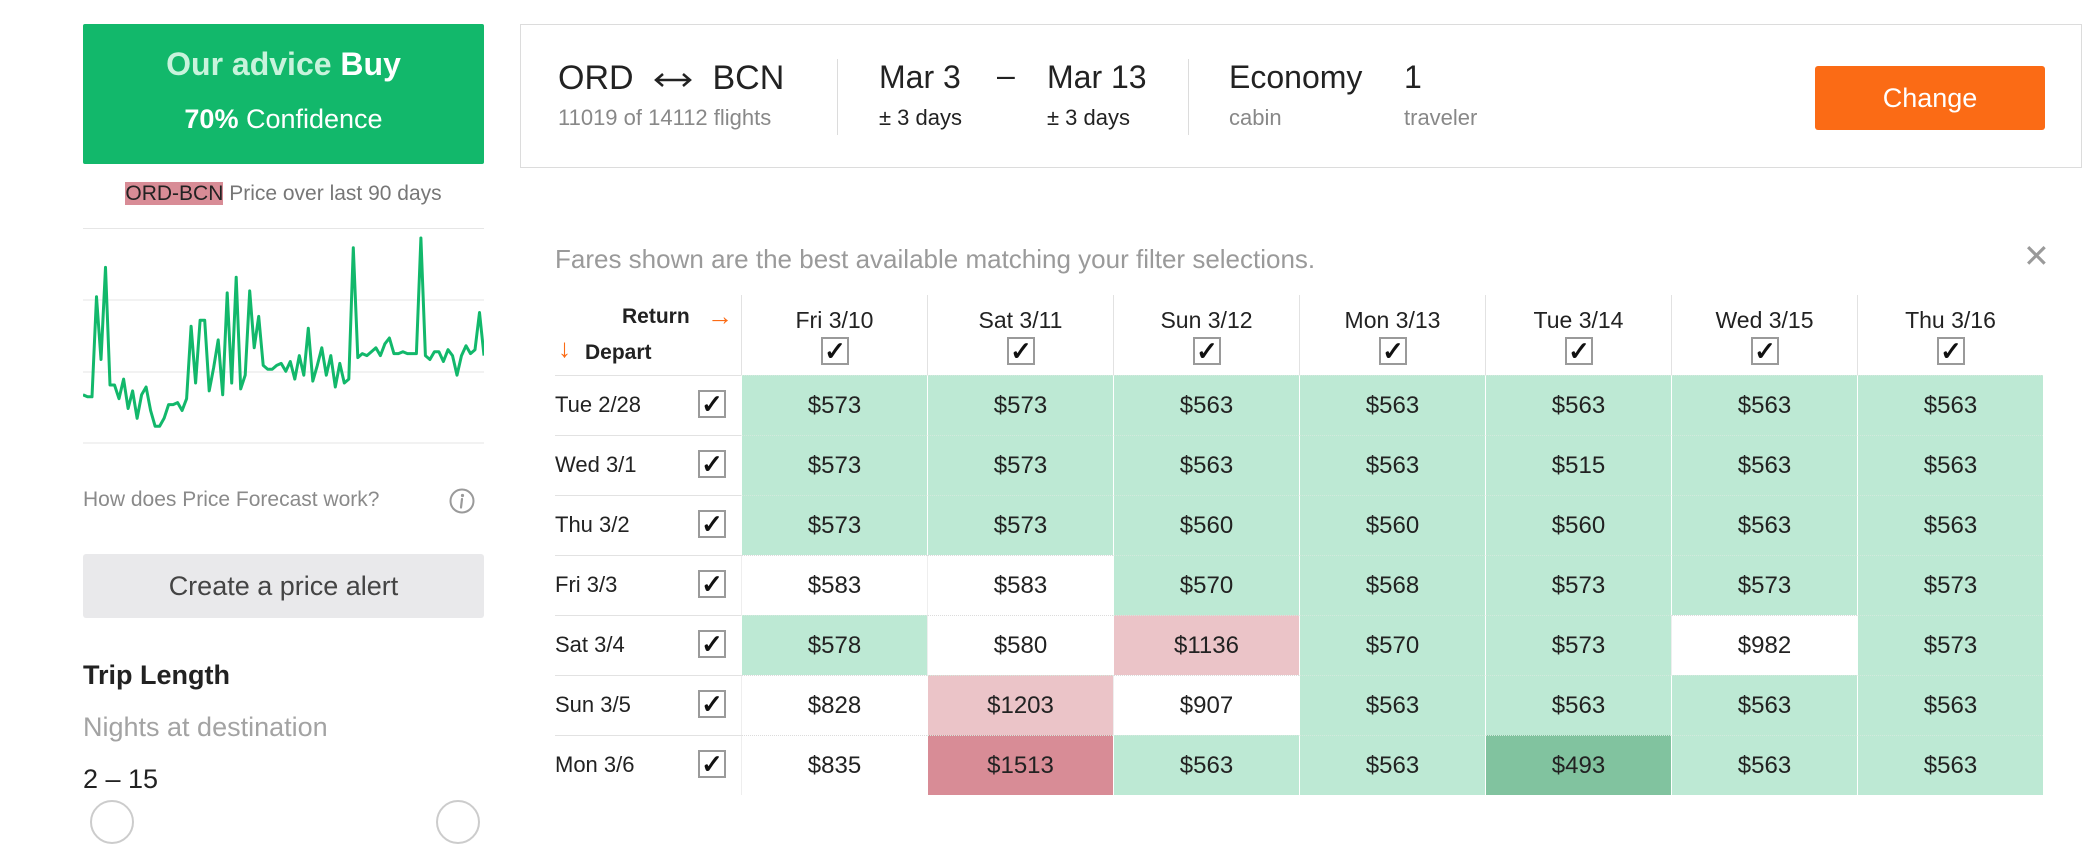  What do you see at coordinates (1578, 765) in the screenshot?
I see `fare-cell: $493` at bounding box center [1578, 765].